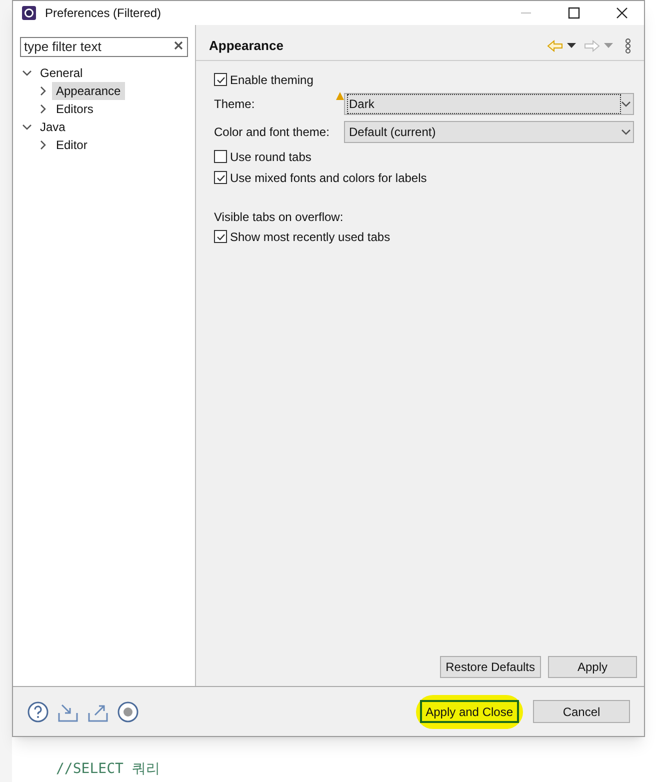  Describe the element at coordinates (592, 667) in the screenshot. I see `dialog-button: Apply` at that location.